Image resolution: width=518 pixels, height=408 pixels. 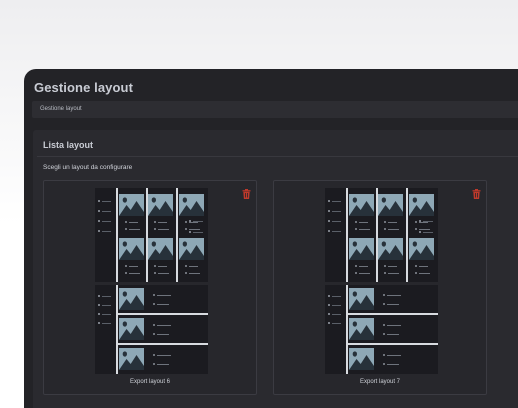 What do you see at coordinates (150, 382) in the screenshot?
I see `layout-card-label: Export layout 6` at bounding box center [150, 382].